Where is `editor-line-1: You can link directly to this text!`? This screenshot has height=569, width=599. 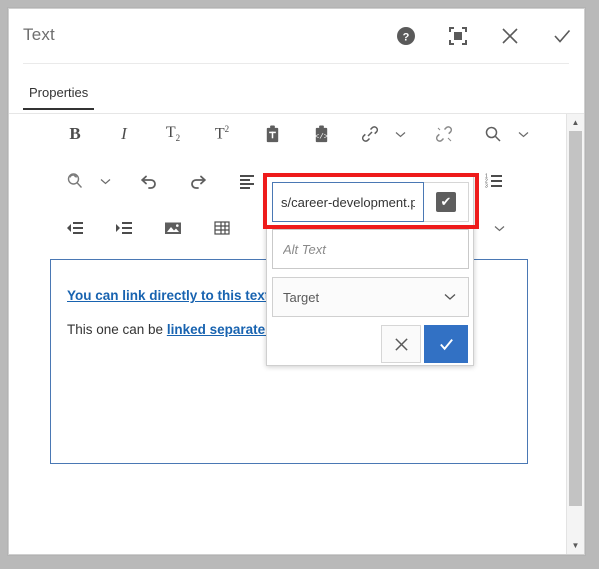 editor-line-1: You can link directly to this text! is located at coordinates (170, 295).